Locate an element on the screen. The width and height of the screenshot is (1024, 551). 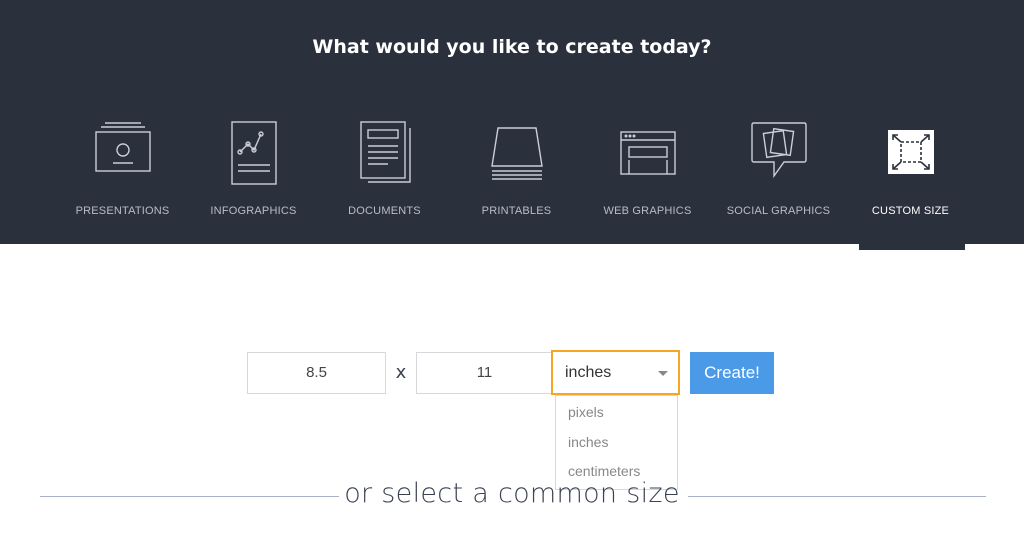
printable-icon is located at coordinates (516, 153).